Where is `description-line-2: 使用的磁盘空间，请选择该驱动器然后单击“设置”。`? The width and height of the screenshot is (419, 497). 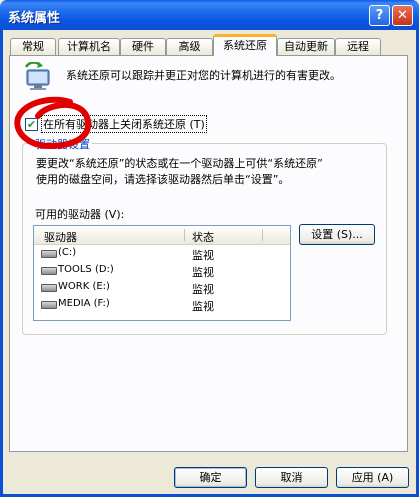 description-line-2: 使用的磁盘空间，请选择该驱动器然后单击“设置”。 is located at coordinates (163, 179).